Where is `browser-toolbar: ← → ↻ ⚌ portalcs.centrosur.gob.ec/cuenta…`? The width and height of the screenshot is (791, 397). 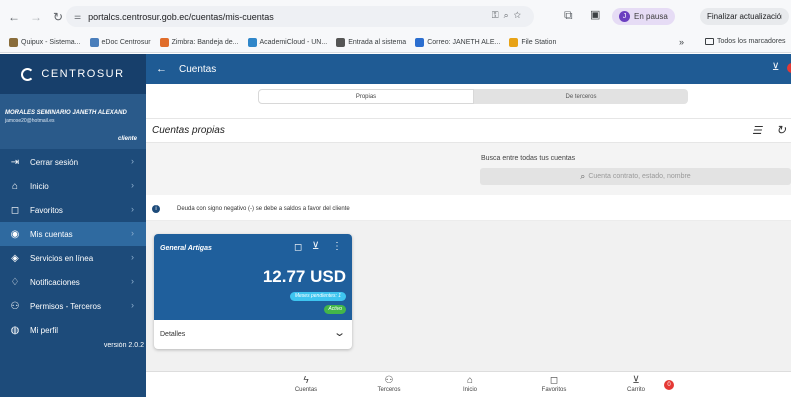
browser-toolbar: ← → ↻ ⚌ portalcs.centrosur.gob.ec/cuenta… is located at coordinates (395, 16).